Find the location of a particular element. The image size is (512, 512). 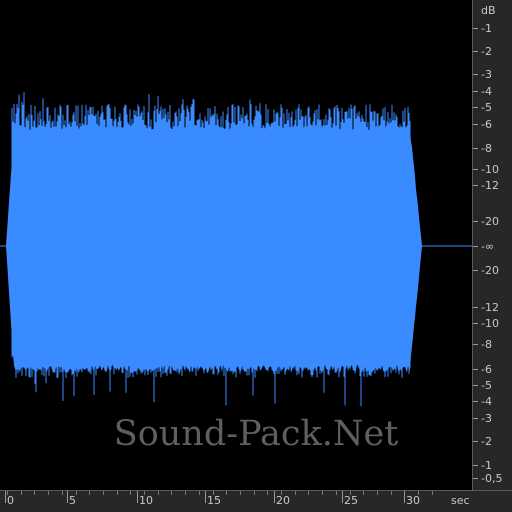

db-tick-label: -0,5 is located at coordinates (492, 478).